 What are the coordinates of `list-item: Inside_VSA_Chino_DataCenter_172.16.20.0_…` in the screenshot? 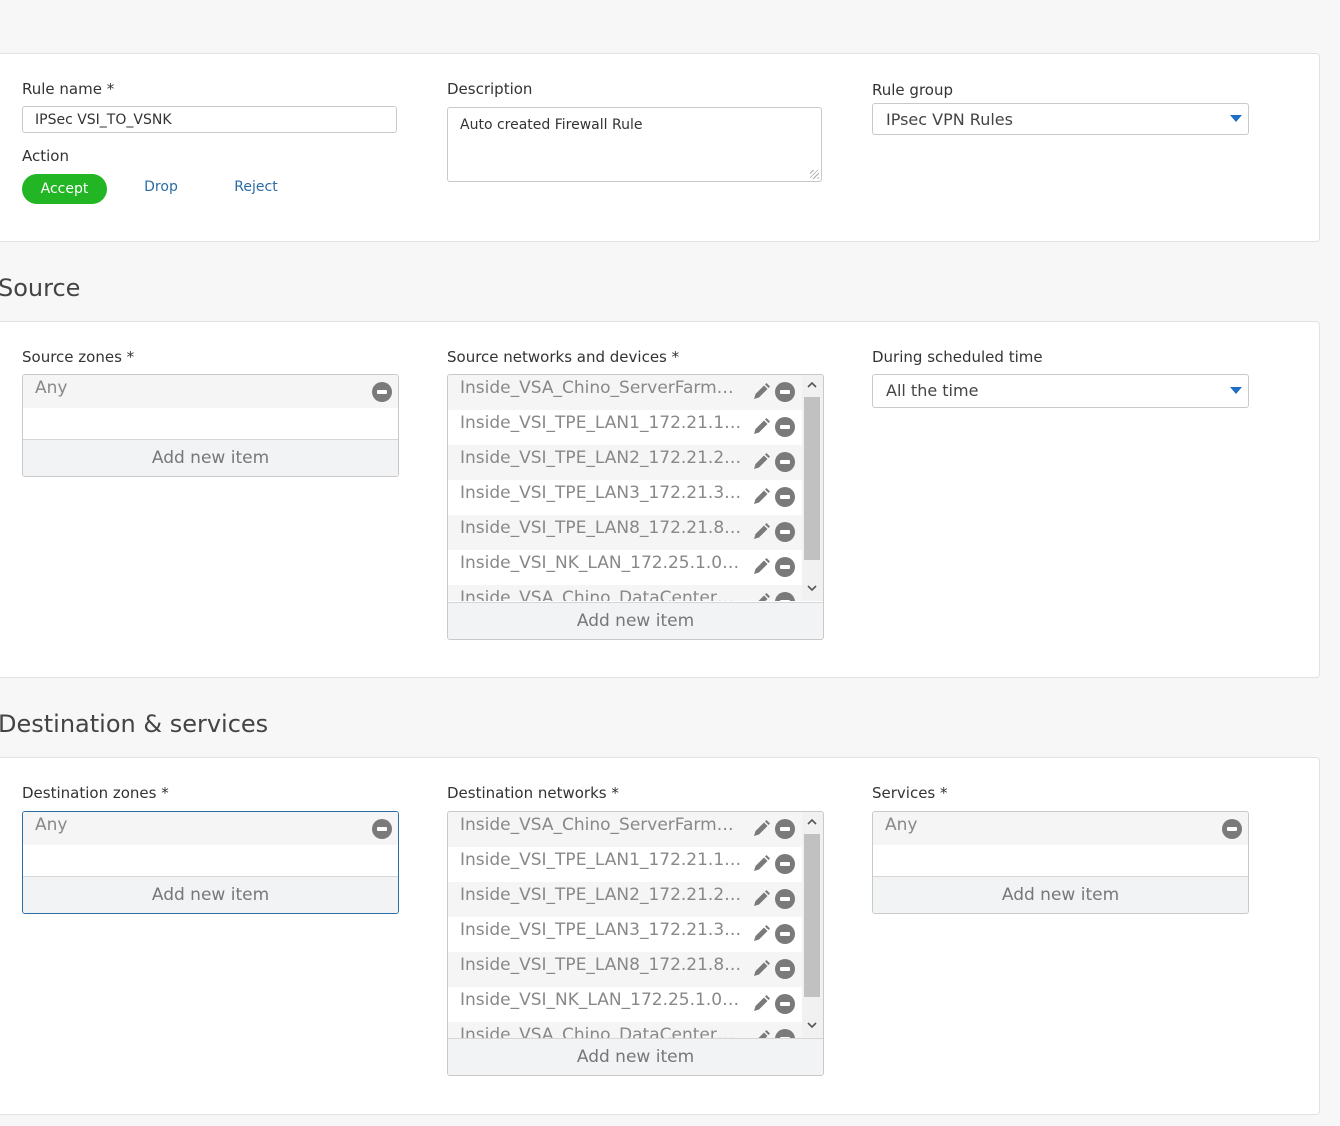 It's located at (625, 593).